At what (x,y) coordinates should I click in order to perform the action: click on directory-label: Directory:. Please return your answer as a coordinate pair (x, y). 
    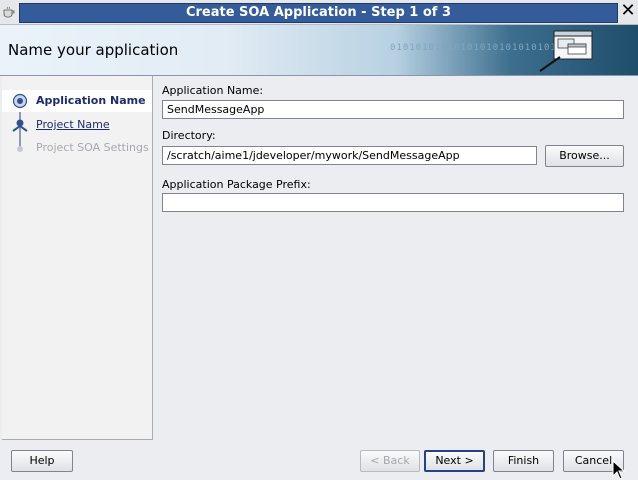
    Looking at the image, I should click on (189, 135).